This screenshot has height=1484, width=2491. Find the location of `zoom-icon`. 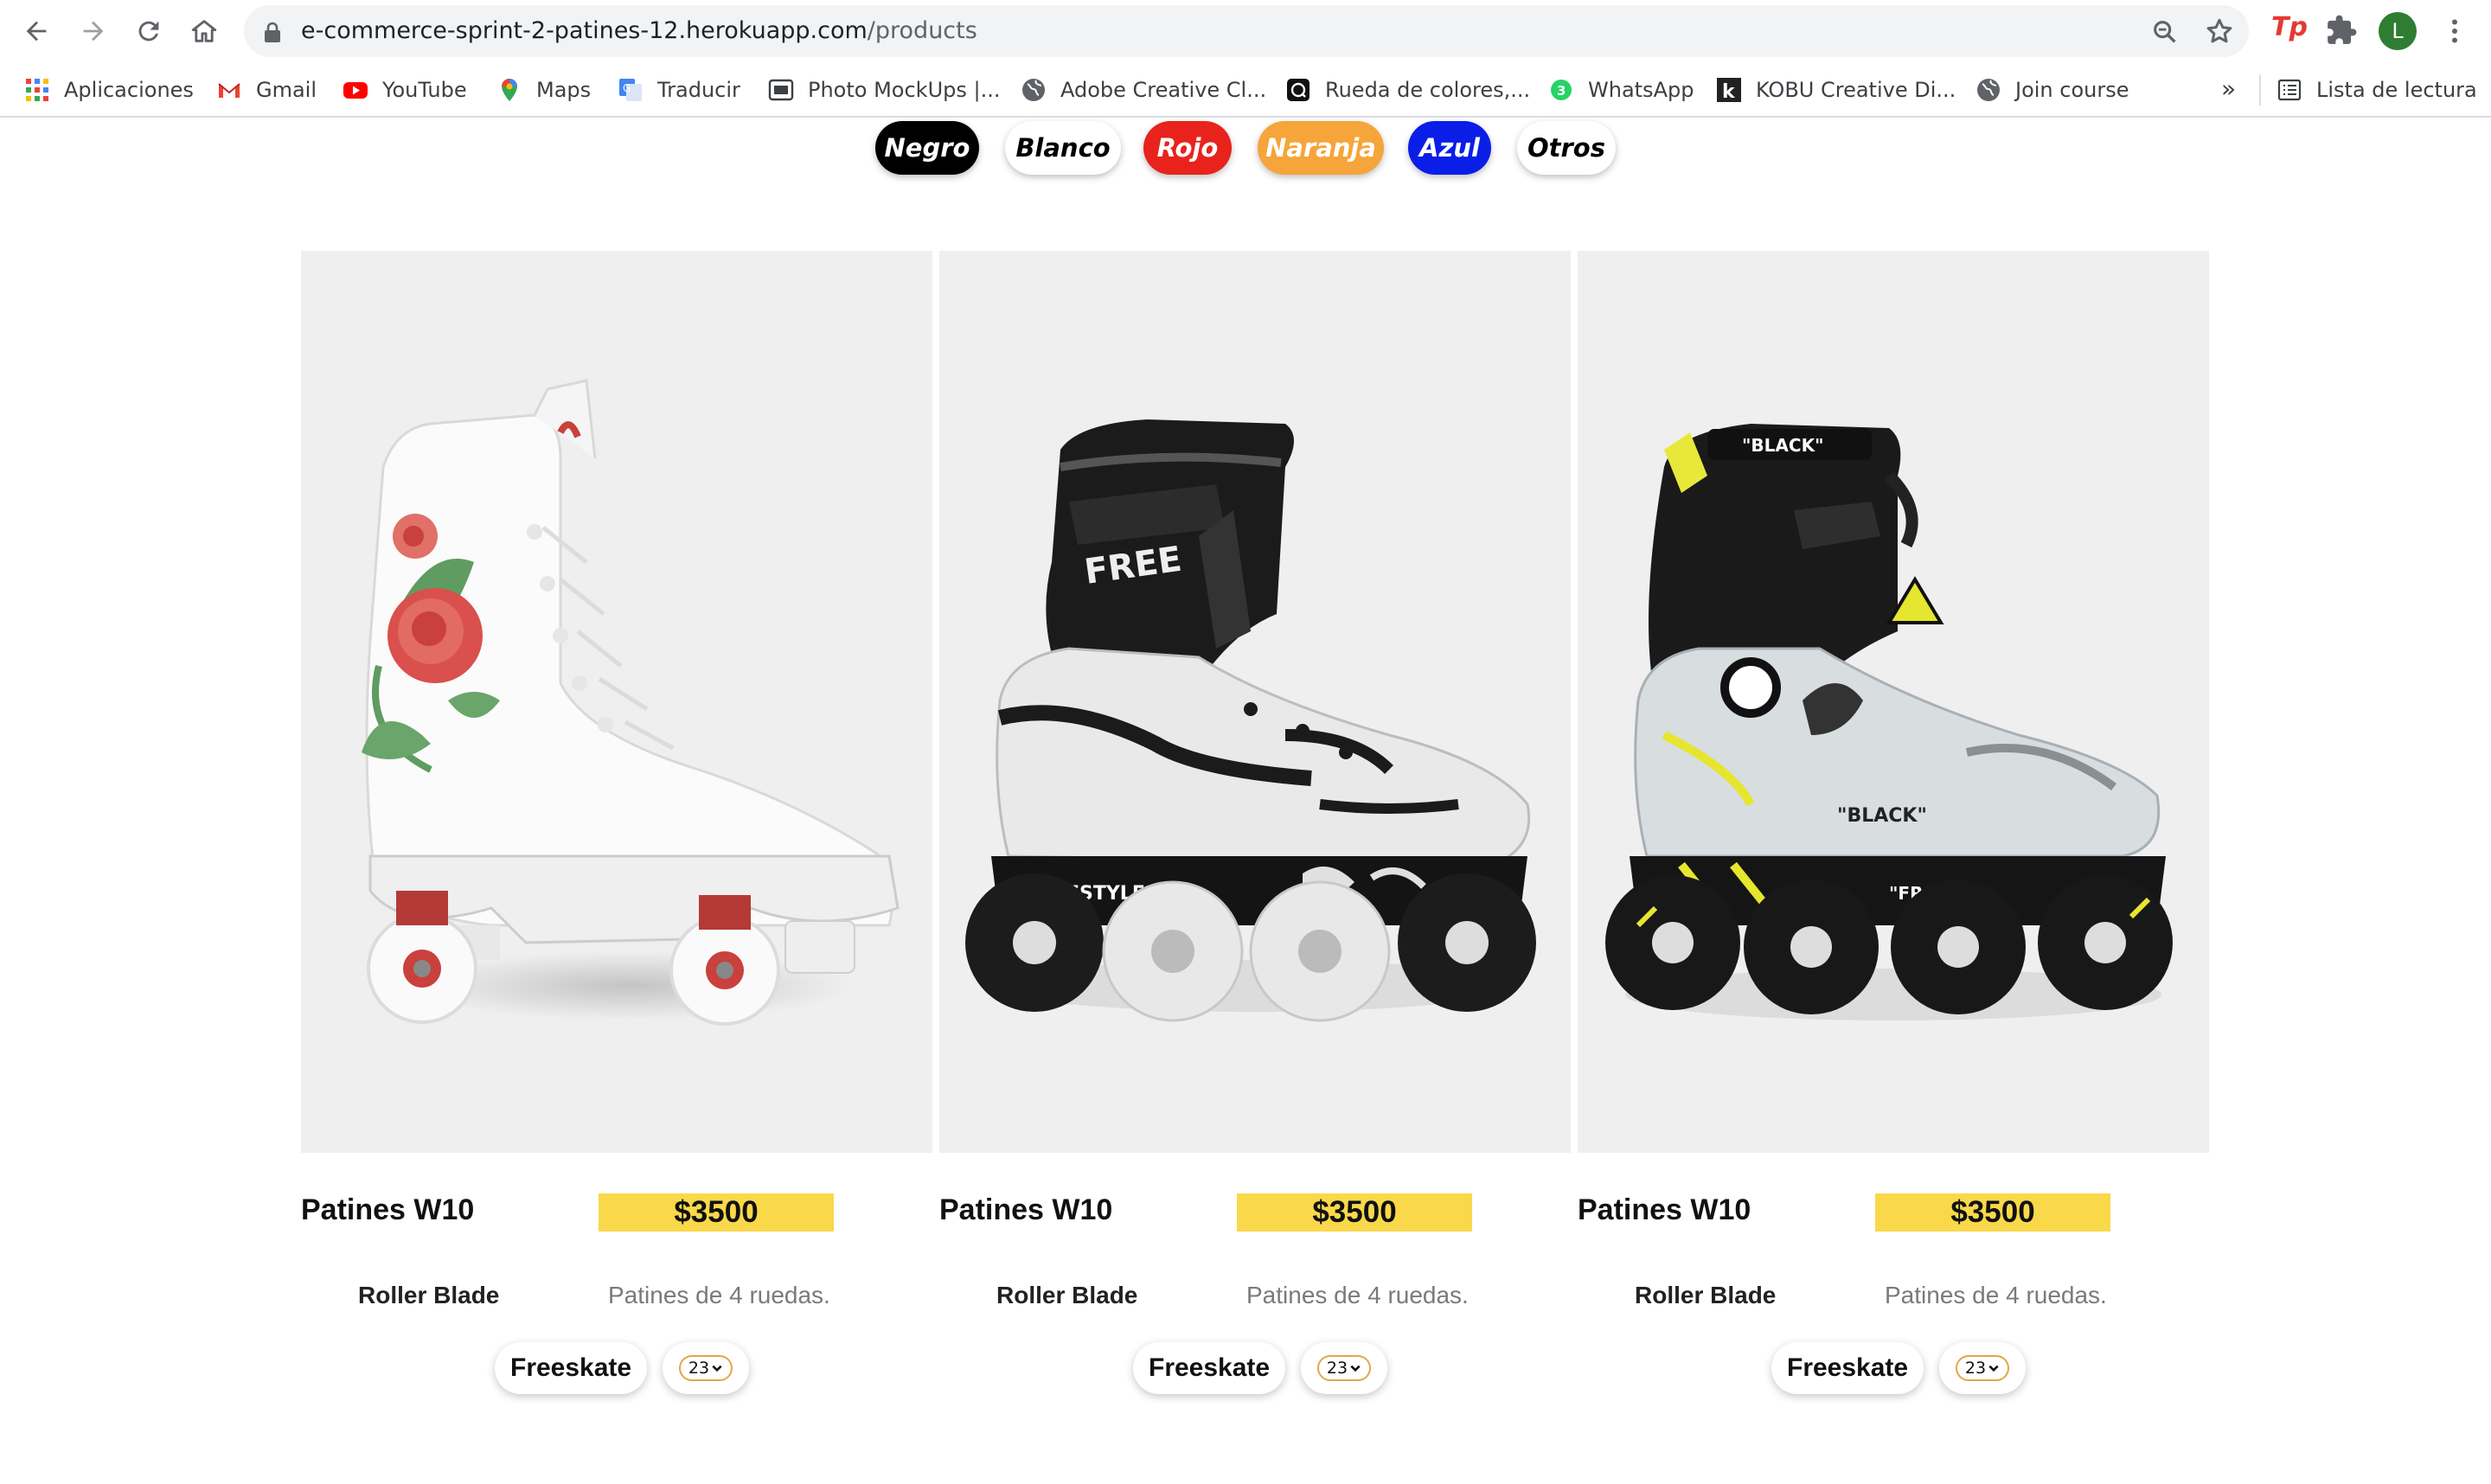

zoom-icon is located at coordinates (2165, 32).